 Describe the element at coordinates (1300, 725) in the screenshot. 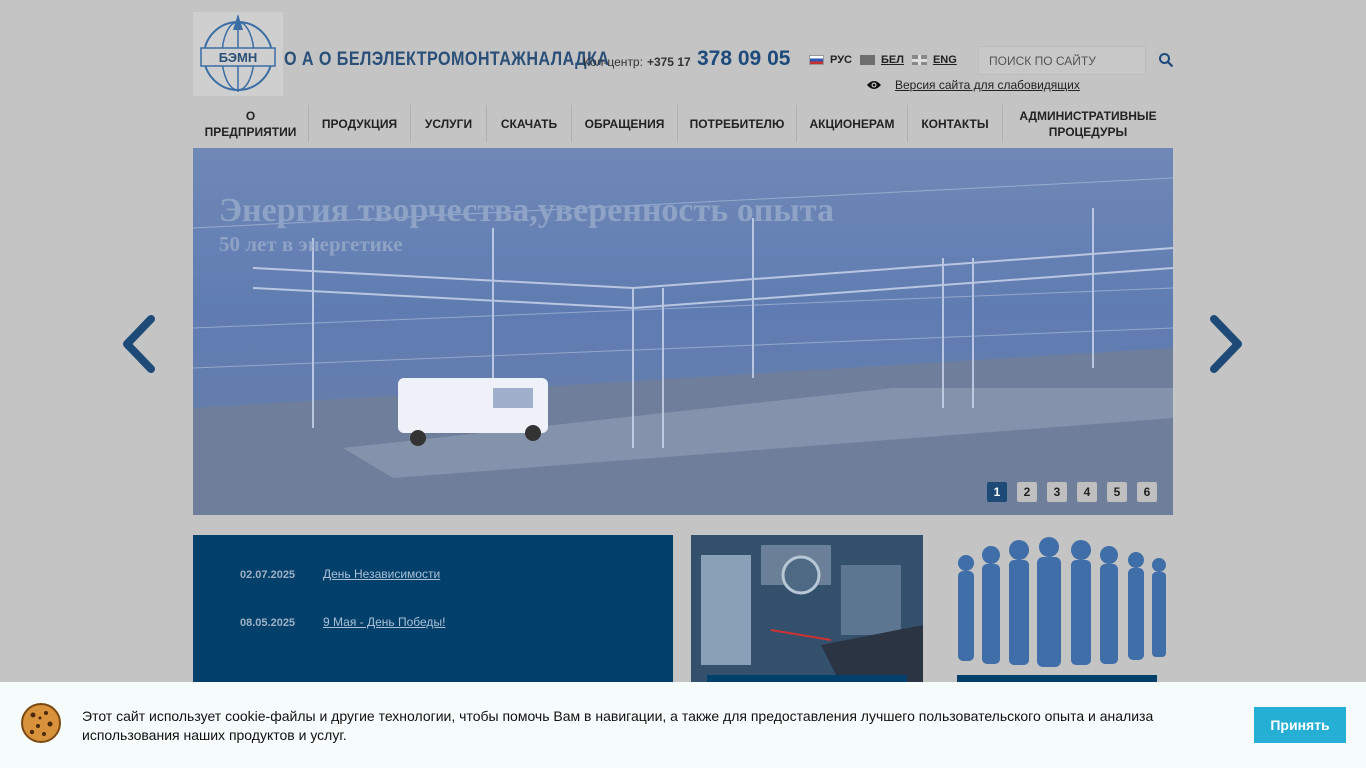

I see `cookie-accept-button: Принять` at that location.